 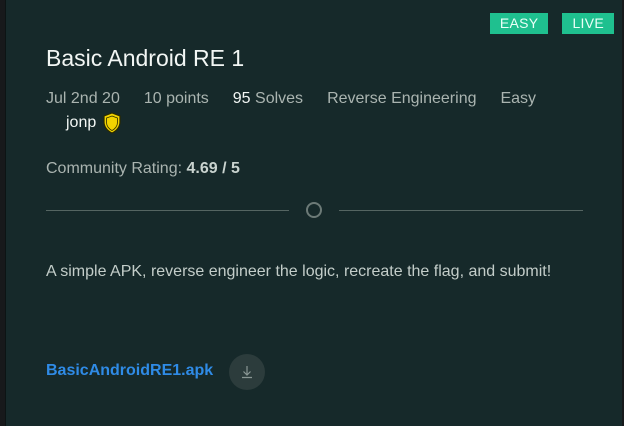 I want to click on challenge-difficulty: Easy, so click(x=518, y=98).